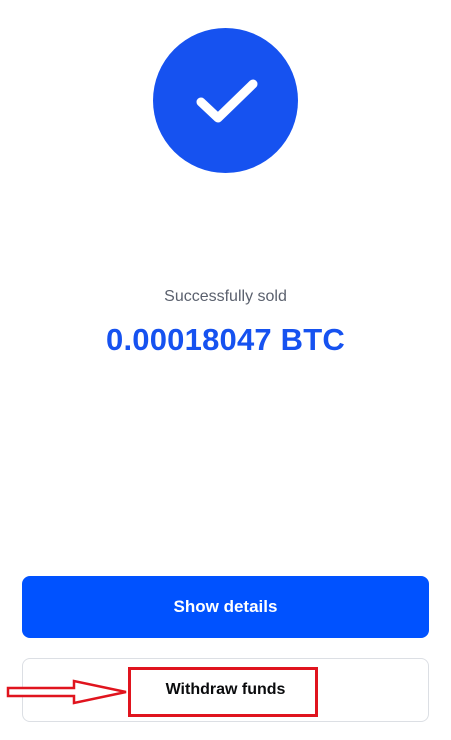 The image size is (451, 740). Describe the element at coordinates (225, 296) in the screenshot. I see `status-text: Successfully sold` at that location.